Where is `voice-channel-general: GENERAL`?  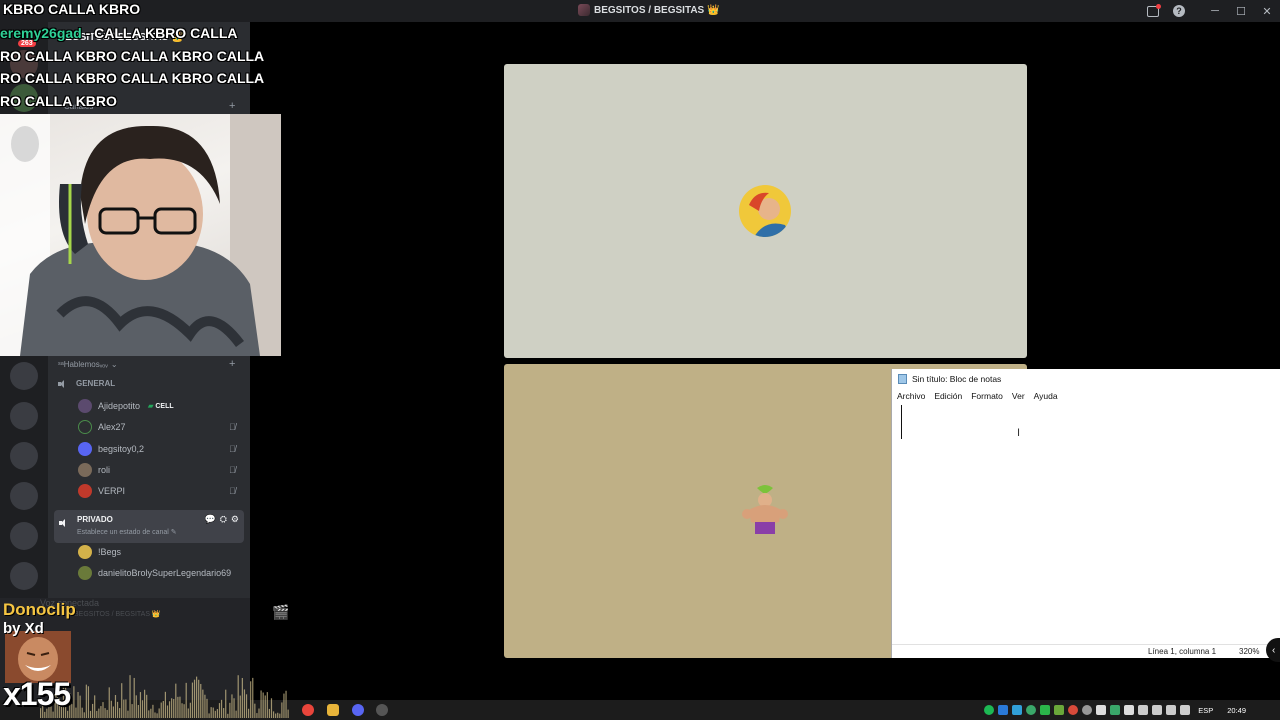
voice-channel-general: GENERAL is located at coordinates (86, 383).